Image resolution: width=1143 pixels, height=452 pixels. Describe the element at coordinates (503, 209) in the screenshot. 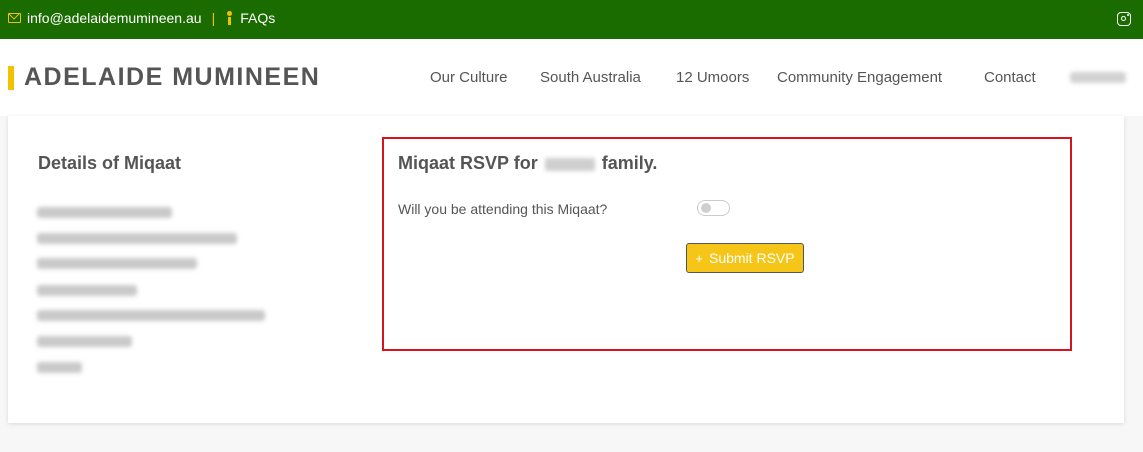

I see `attendance-question: Will you be attending this Miqaat?` at that location.